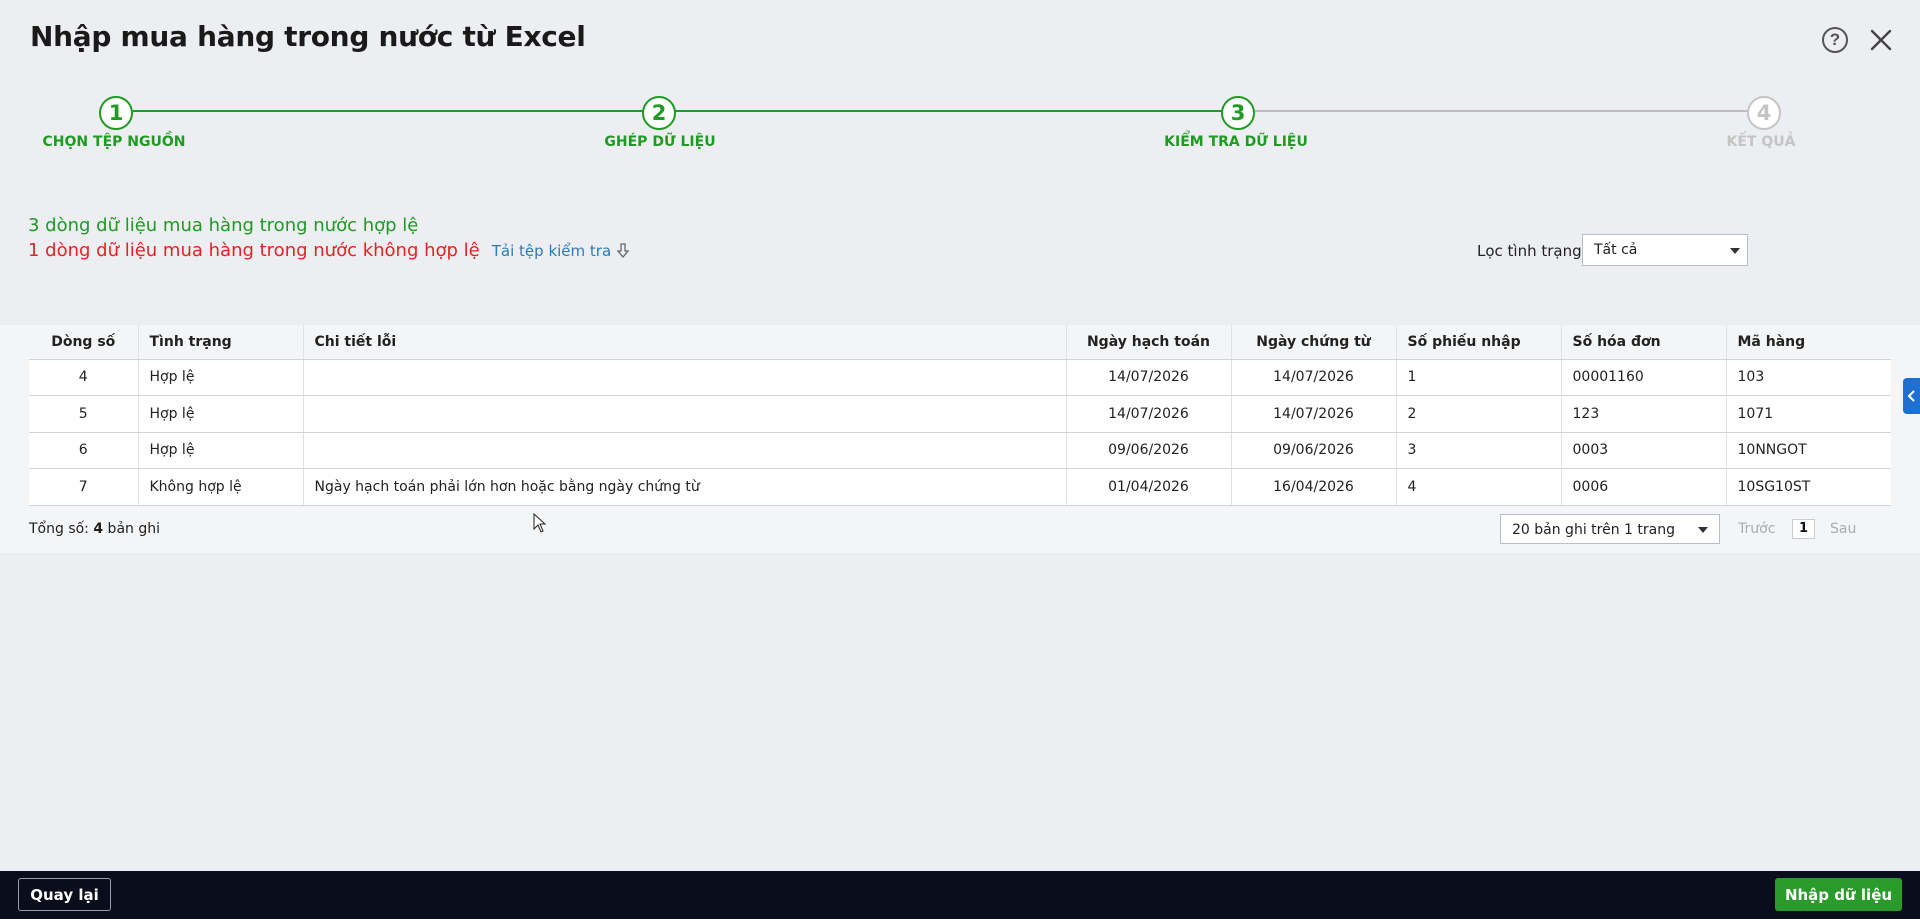 The height and width of the screenshot is (919, 1920). Describe the element at coordinates (1665, 250) in the screenshot. I see `status-filter-select: Tất cả` at that location.